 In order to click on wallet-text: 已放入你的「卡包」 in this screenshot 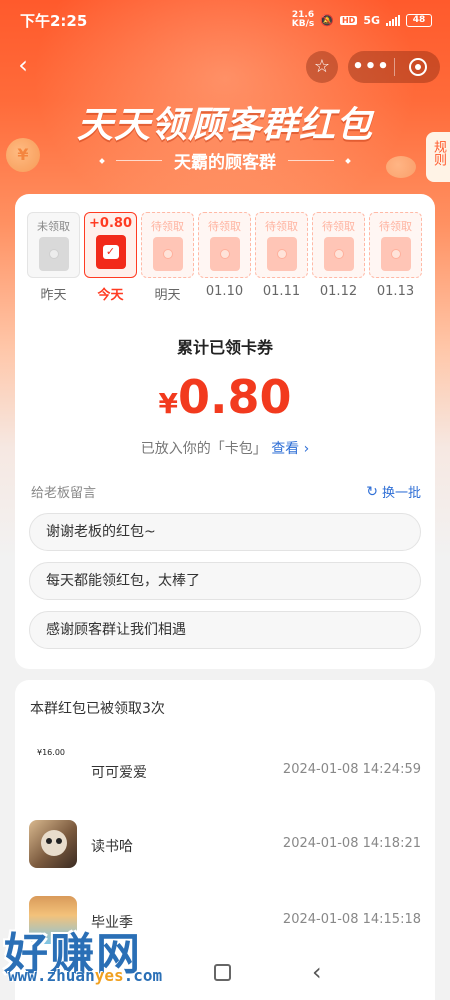, I will do `click(203, 449)`.